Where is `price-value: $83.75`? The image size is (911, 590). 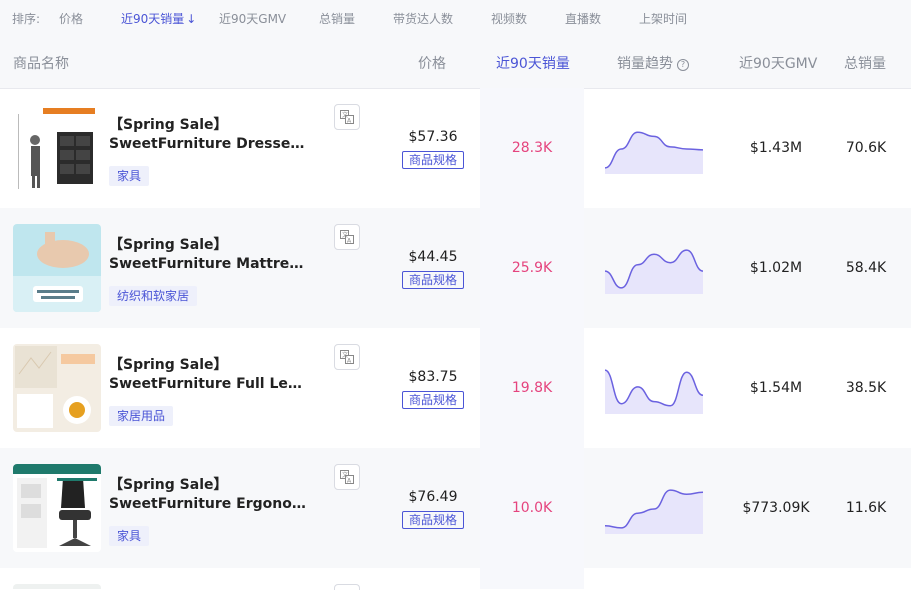 price-value: $83.75 is located at coordinates (433, 377).